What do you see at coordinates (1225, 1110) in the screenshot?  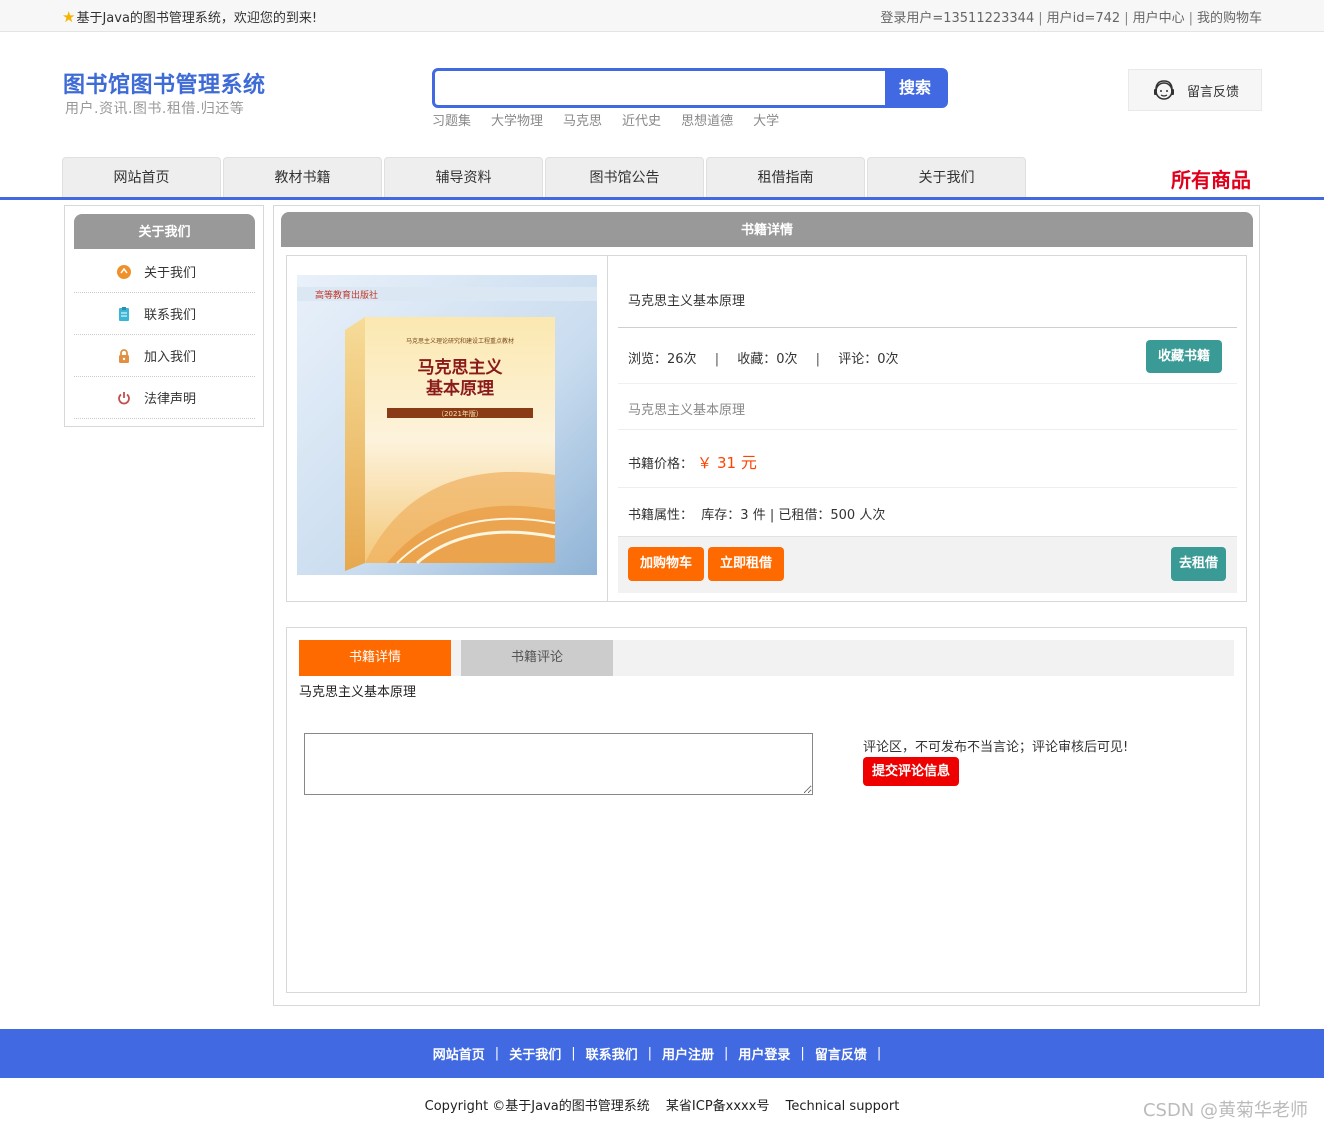 I see `csdn-watermark: CSDN @黄菊华老师` at bounding box center [1225, 1110].